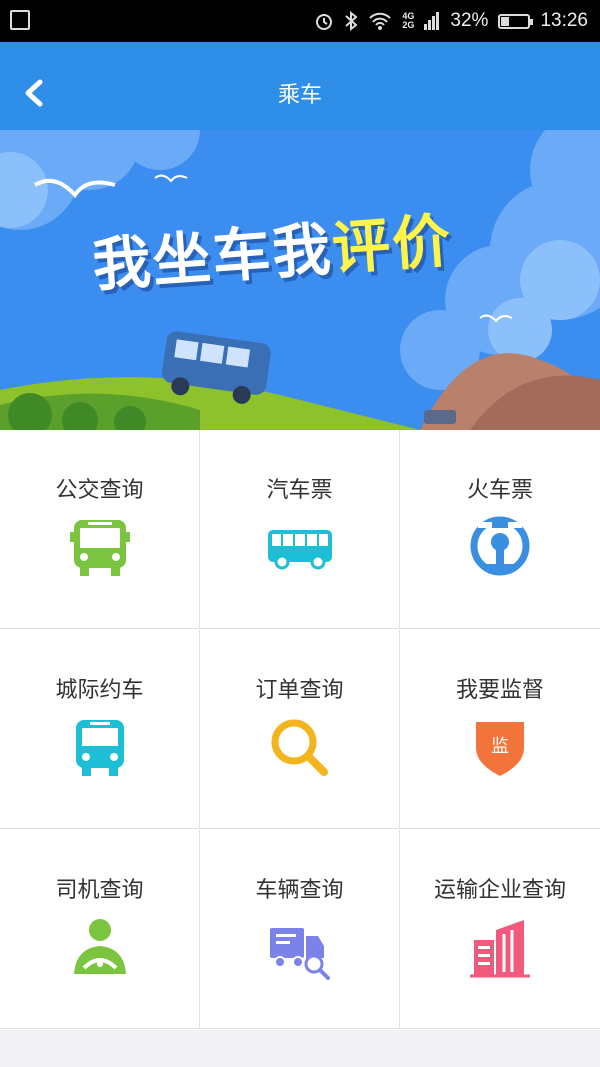 Image resolution: width=600 pixels, height=1067 pixels. What do you see at coordinates (408, 20) in the screenshot?
I see `network-type: 4G 2G` at bounding box center [408, 20].